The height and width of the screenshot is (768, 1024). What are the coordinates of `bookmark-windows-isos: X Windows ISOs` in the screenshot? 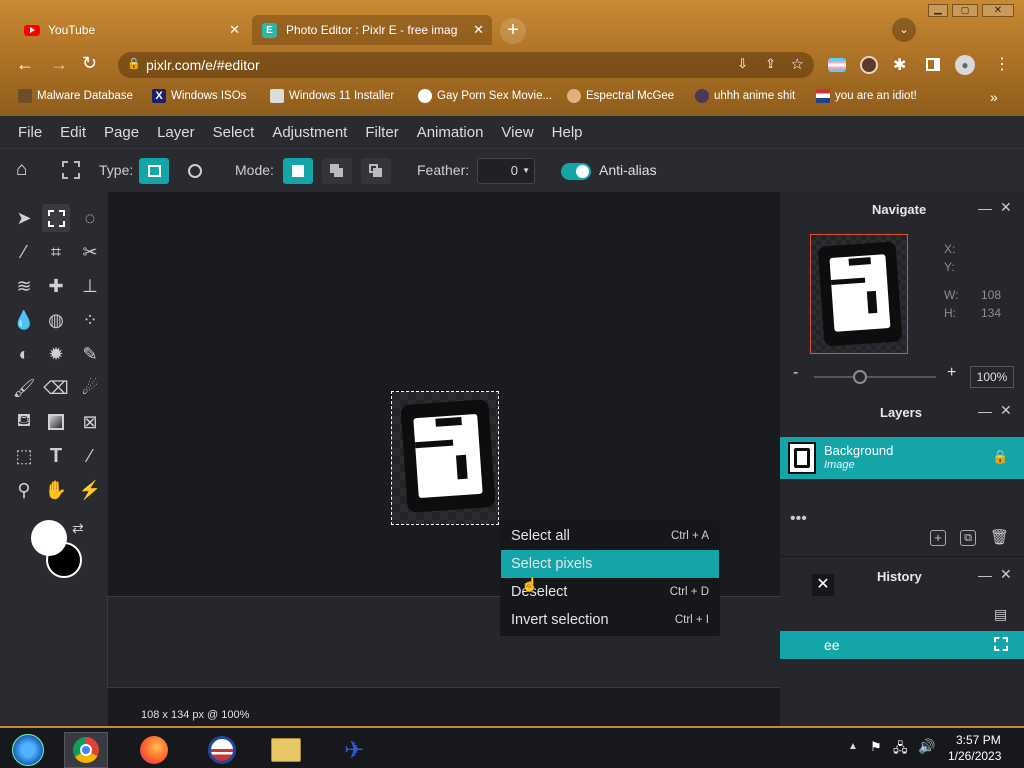 It's located at (199, 96).